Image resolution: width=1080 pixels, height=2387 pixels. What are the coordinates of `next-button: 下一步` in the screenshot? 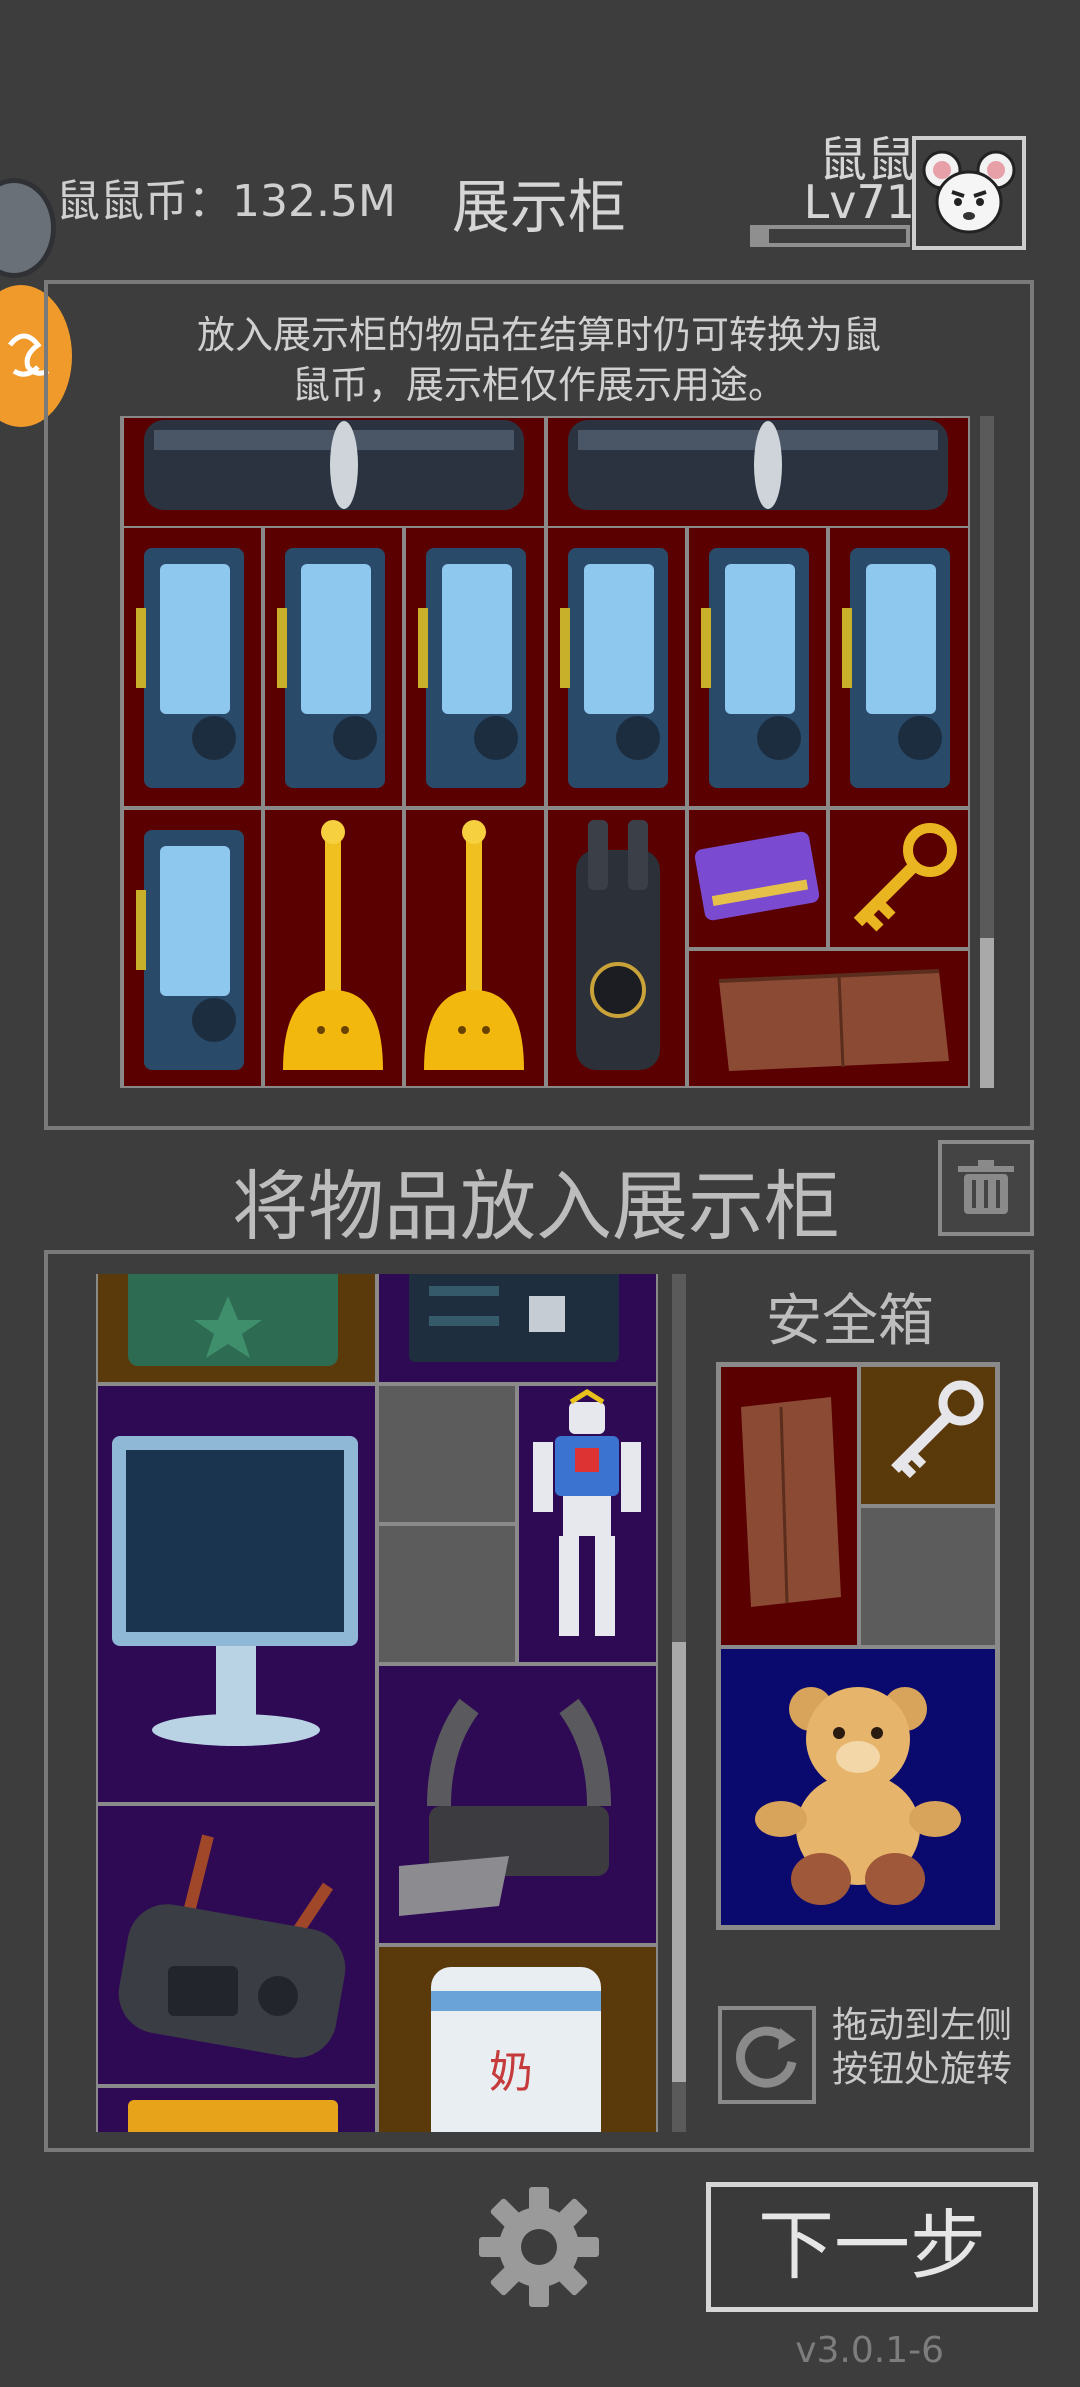 It's located at (872, 2247).